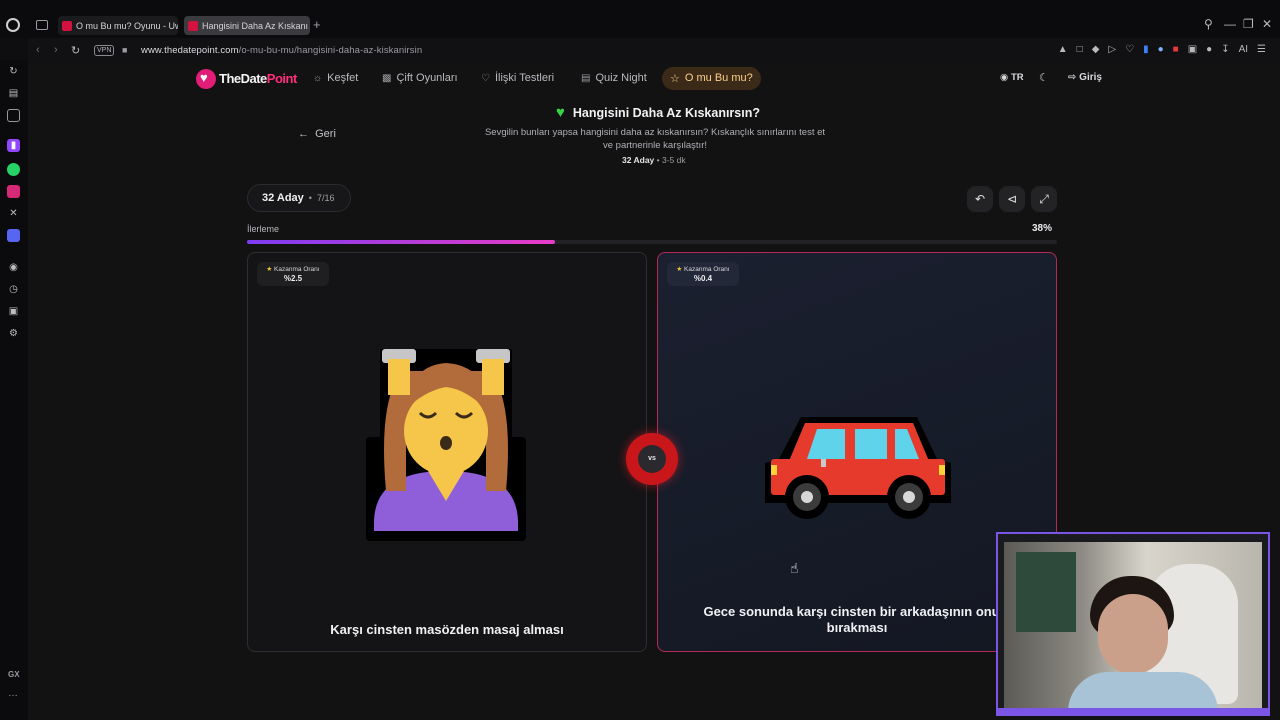 The height and width of the screenshot is (720, 1280). Describe the element at coordinates (1112, 49) in the screenshot. I see `play-icon: ▷` at that location.